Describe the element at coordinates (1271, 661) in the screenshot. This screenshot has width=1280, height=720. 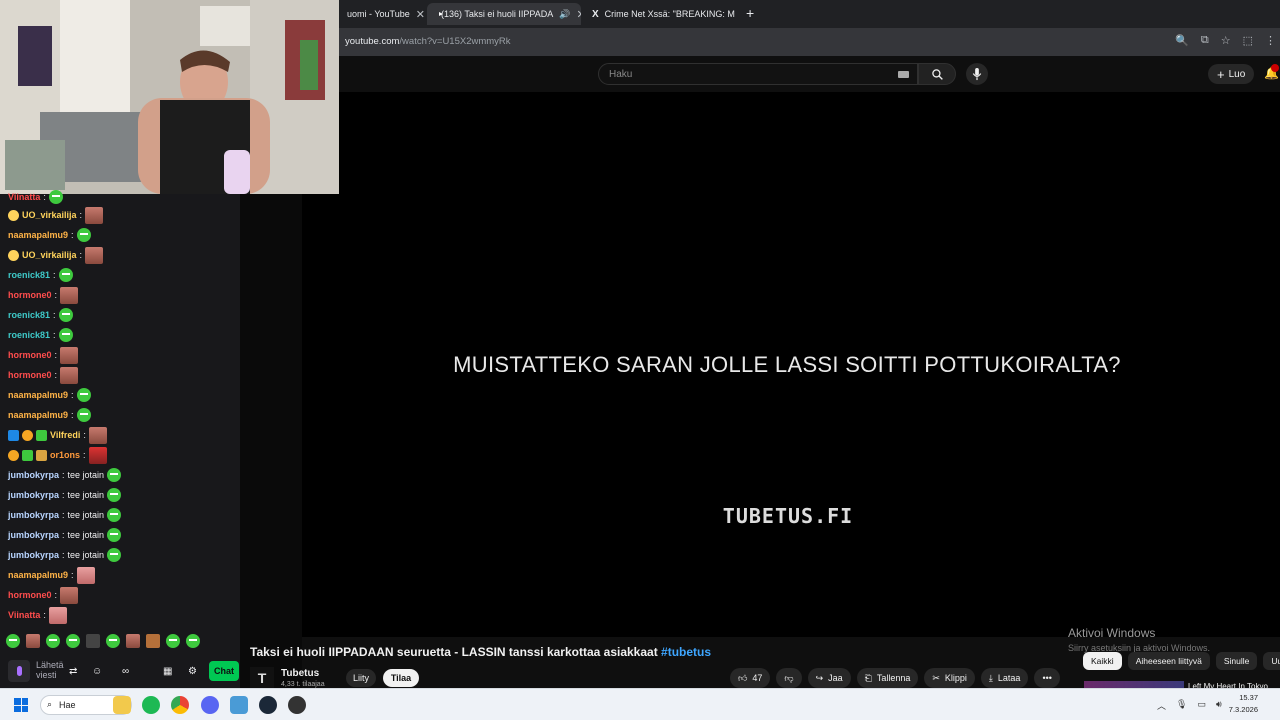
I see `chip-new: Uud` at that location.